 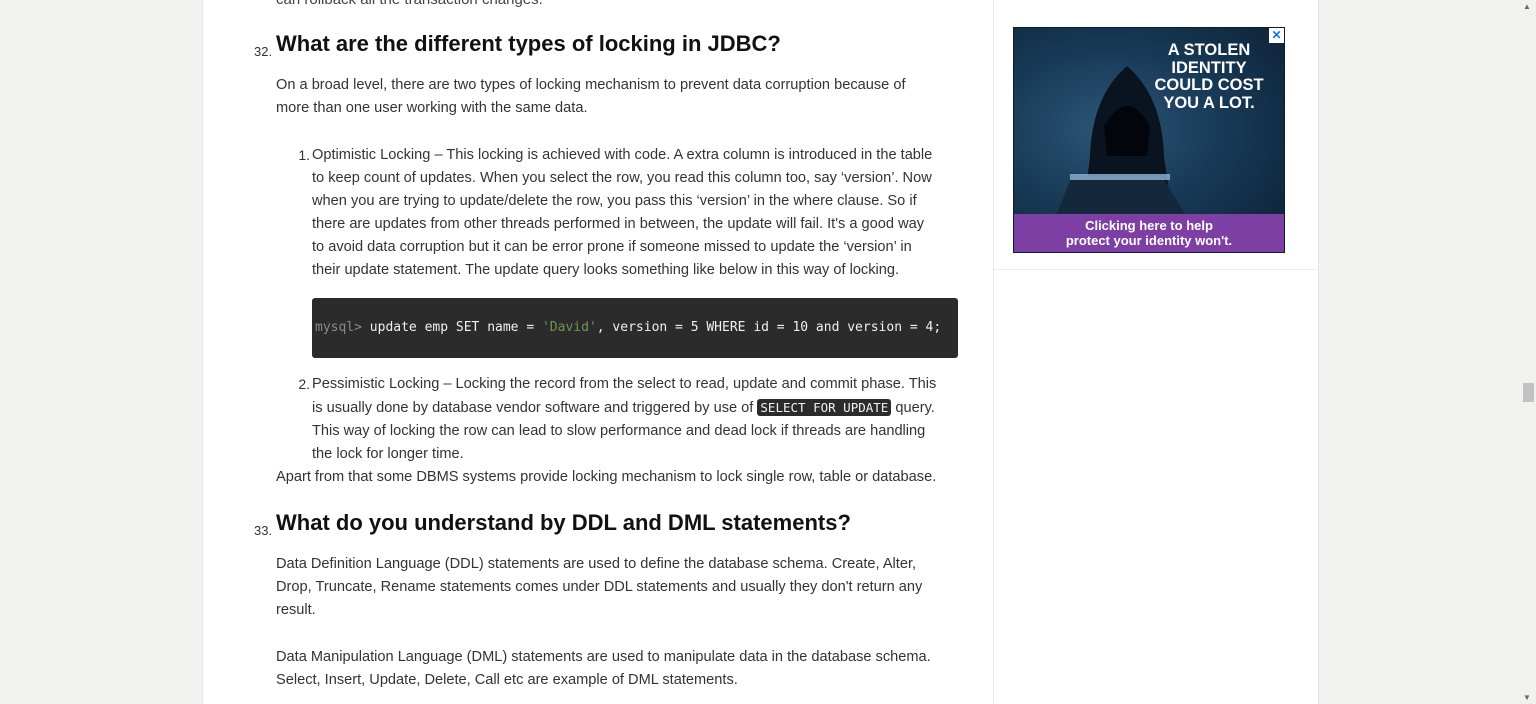 I want to click on ad-cta-line: Clicking here to help, so click(x=1149, y=225).